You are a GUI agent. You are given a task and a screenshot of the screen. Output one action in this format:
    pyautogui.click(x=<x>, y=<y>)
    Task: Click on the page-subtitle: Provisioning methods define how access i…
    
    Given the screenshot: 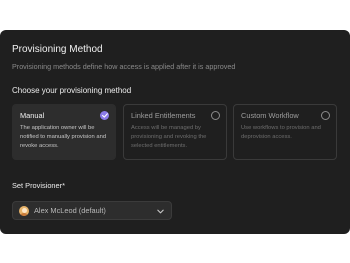 What is the action you would take?
    pyautogui.click(x=124, y=66)
    